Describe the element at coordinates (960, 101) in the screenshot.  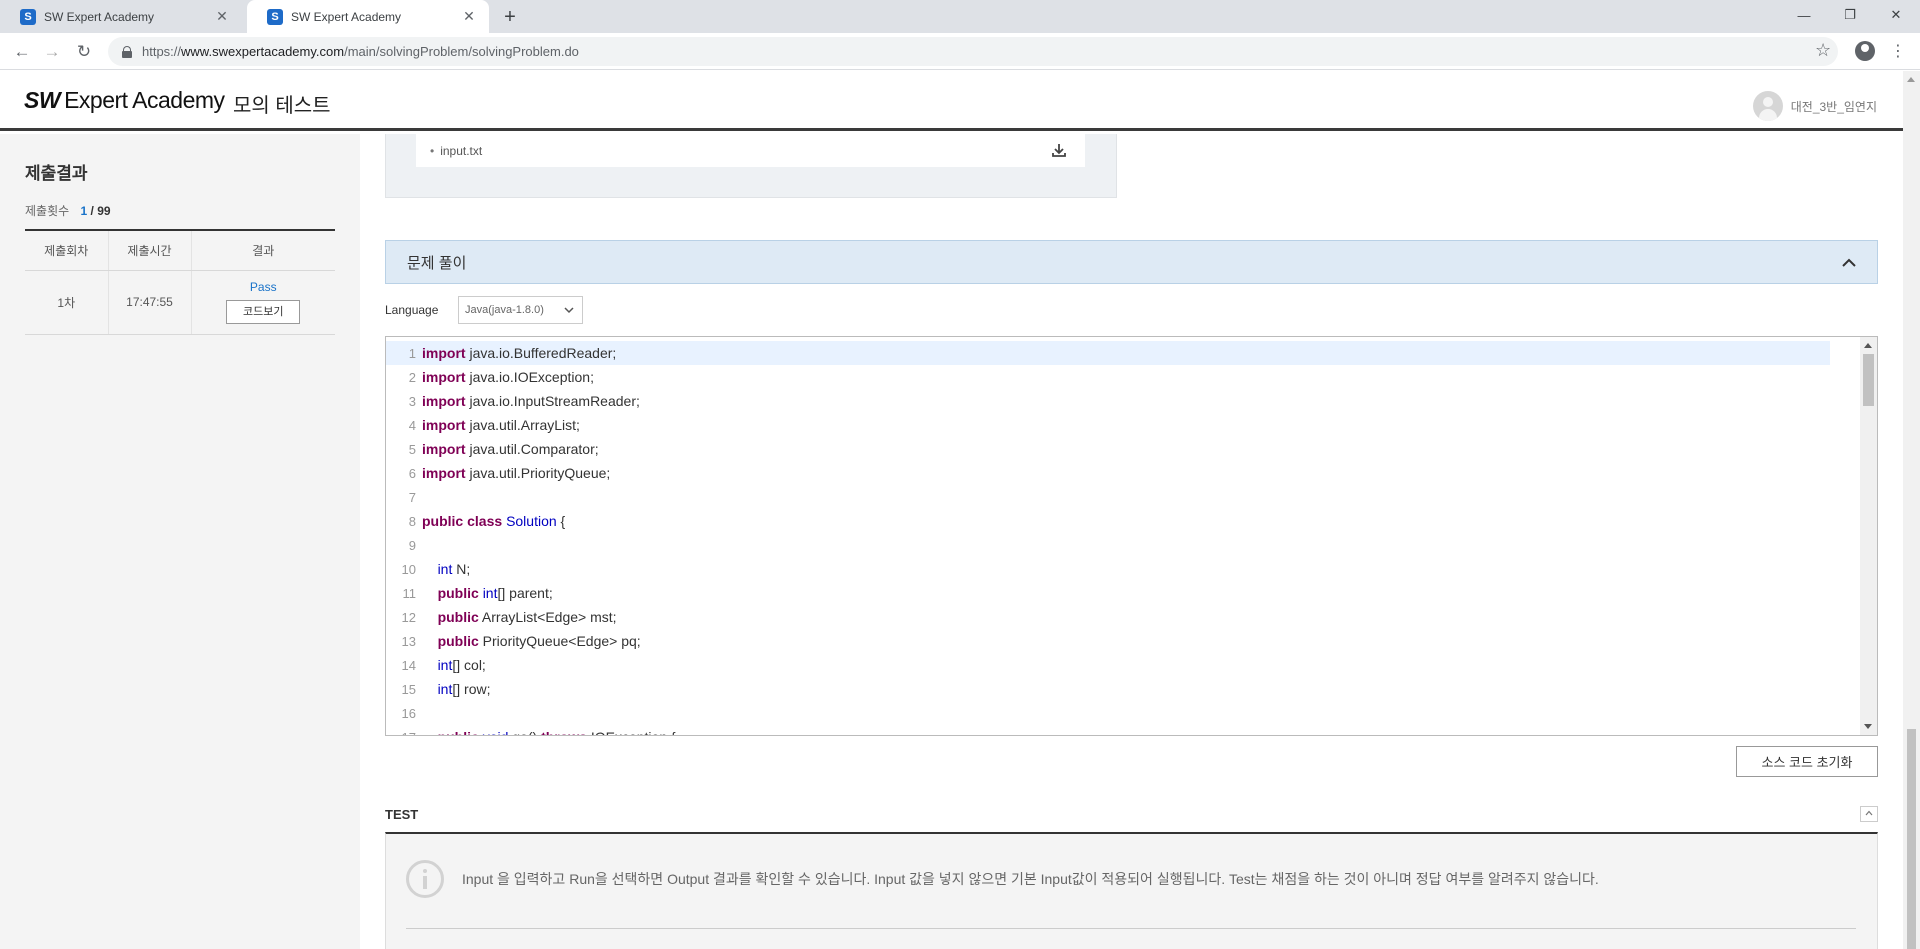
I see `site-header: SW Expert Academy 모의 테스트 대전_3반_임연지` at that location.